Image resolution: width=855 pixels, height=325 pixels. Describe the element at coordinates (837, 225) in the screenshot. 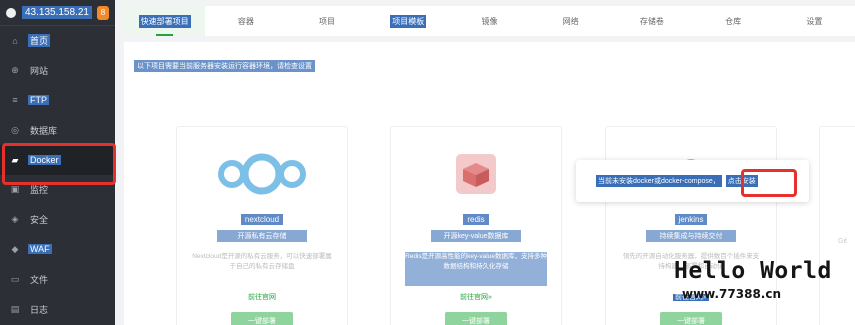

I see `app-card-partial` at that location.